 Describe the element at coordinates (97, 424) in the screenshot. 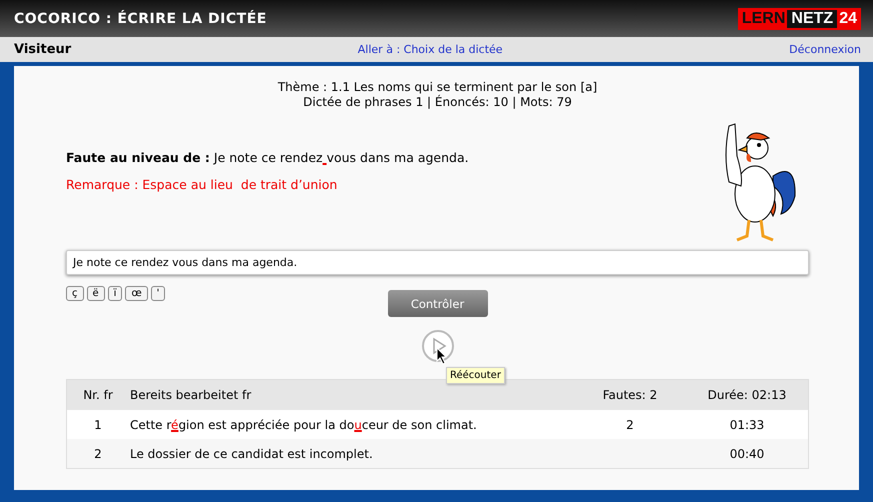

I see `table-cell: 1` at that location.